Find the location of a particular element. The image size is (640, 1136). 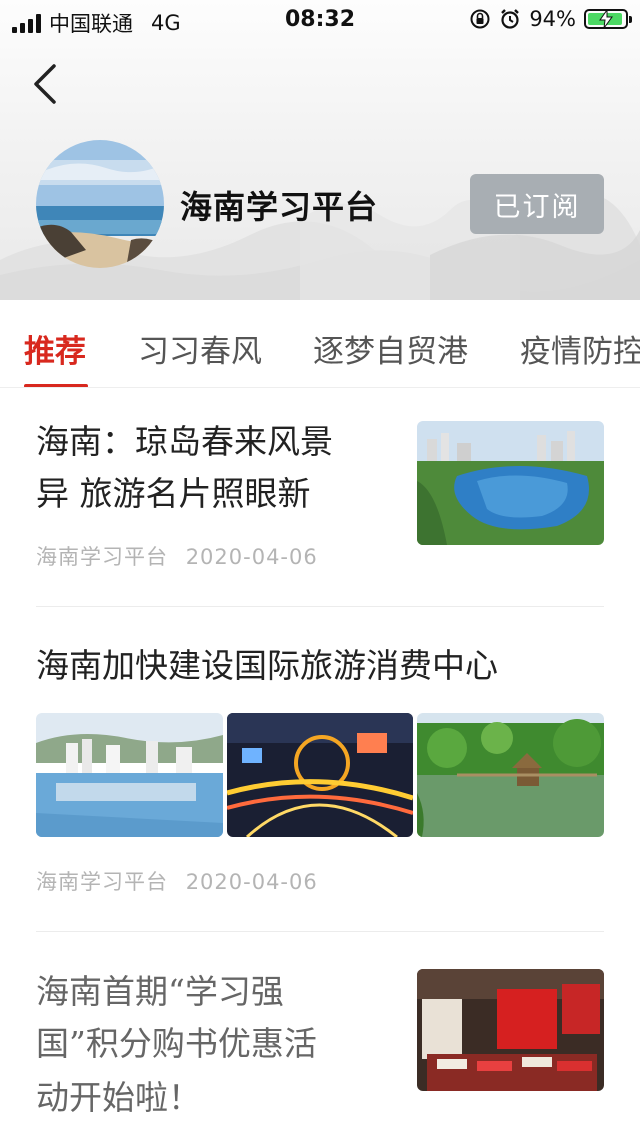

back-icon is located at coordinates (45, 84).